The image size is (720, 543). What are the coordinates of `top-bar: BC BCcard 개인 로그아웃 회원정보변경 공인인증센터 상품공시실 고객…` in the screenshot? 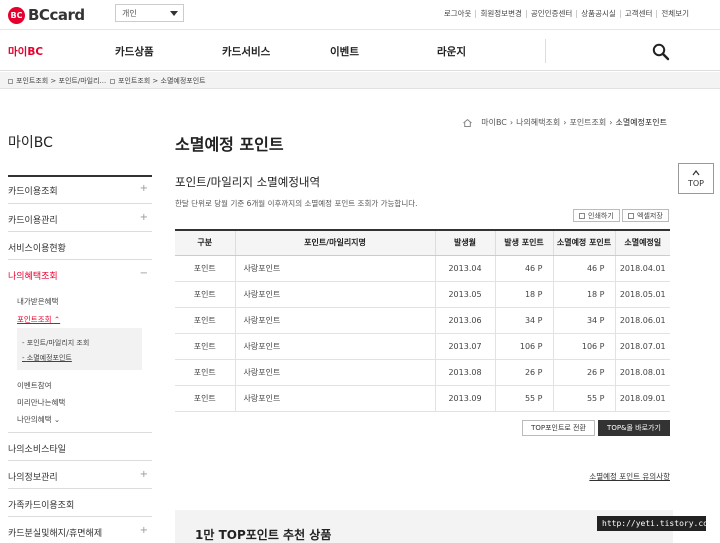 It's located at (360, 15).